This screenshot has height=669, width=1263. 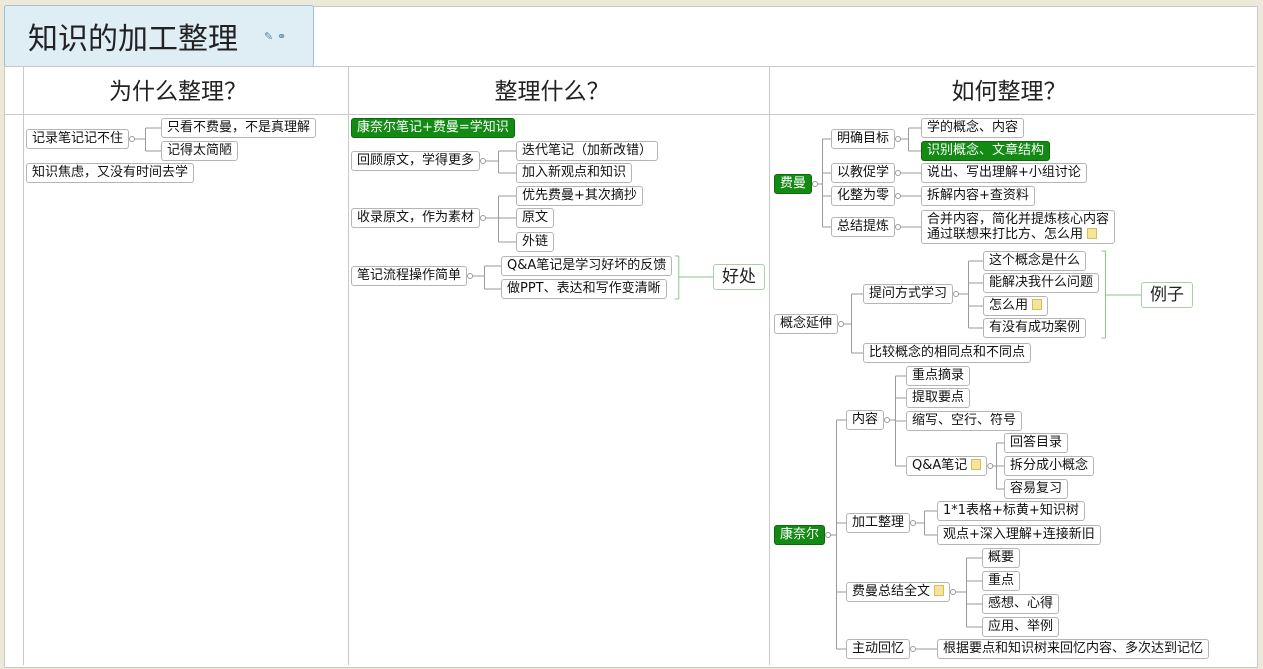 What do you see at coordinates (947, 466) in the screenshot?
I see `topic-node: Q&A笔记` at bounding box center [947, 466].